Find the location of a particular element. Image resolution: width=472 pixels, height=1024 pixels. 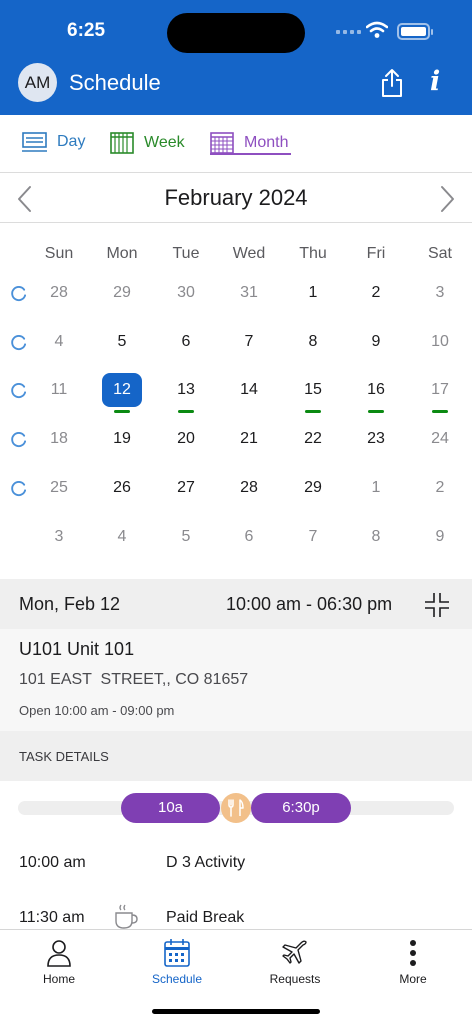

task-row: 10:00 am D 3 Activity is located at coordinates (236, 866).